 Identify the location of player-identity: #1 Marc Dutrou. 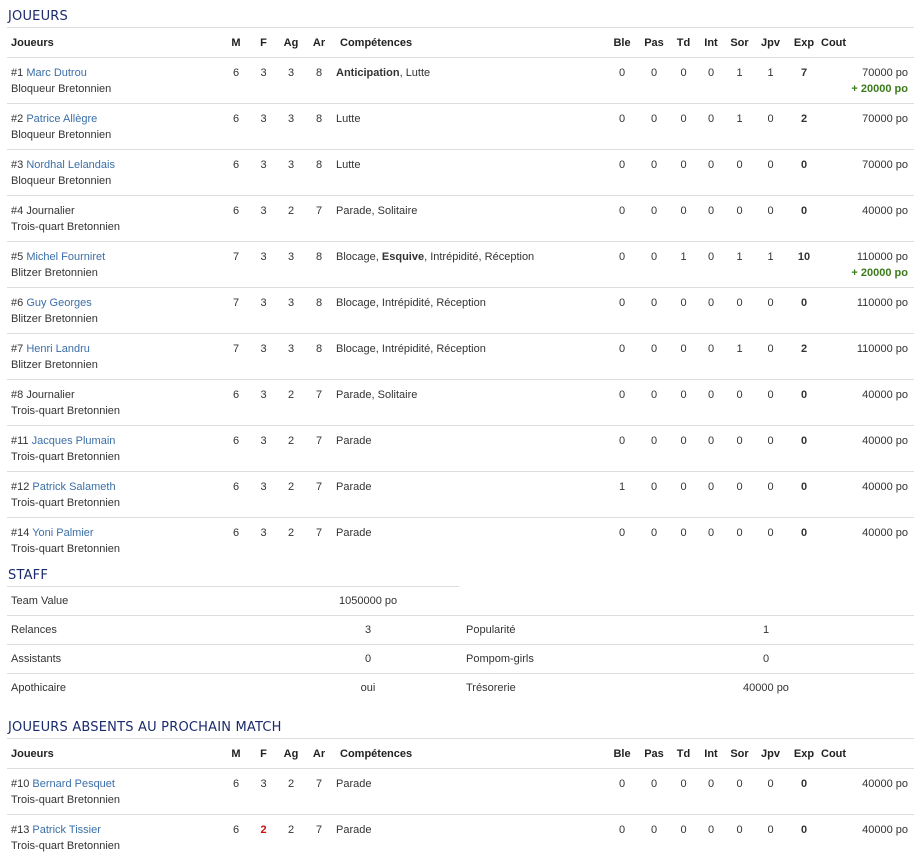
(118, 73).